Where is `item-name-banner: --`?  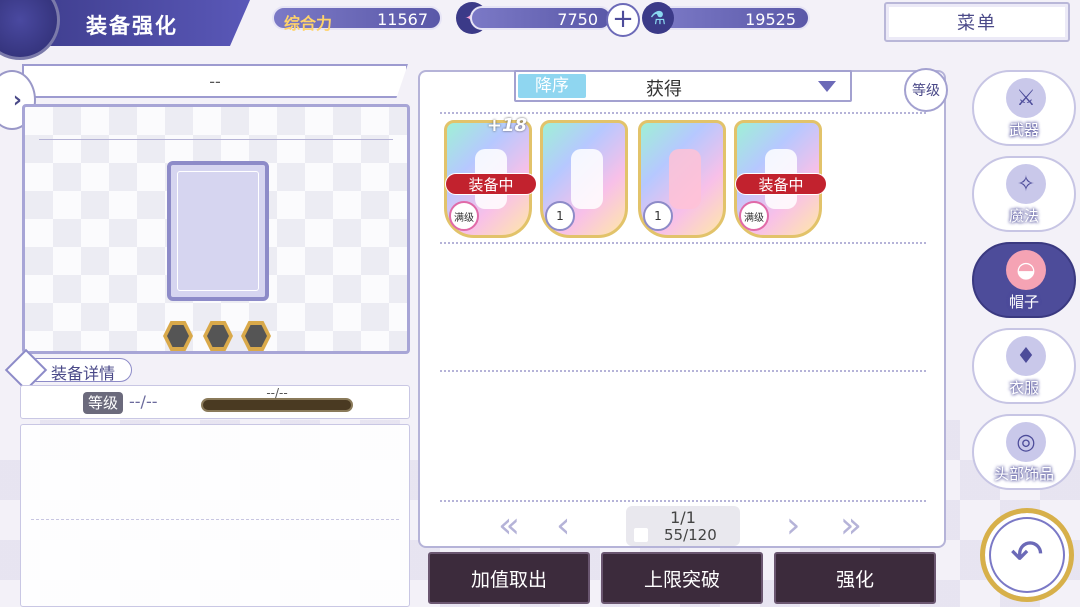
item-name-banner: -- is located at coordinates (215, 81).